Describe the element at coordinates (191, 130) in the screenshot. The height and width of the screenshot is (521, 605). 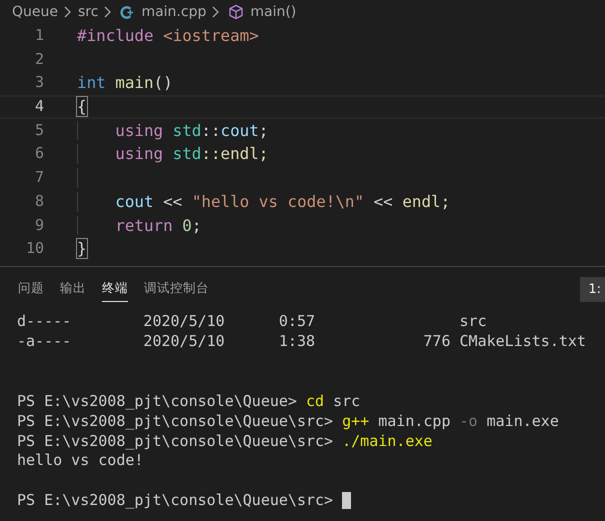
I see `code-line: using std::cout;` at that location.